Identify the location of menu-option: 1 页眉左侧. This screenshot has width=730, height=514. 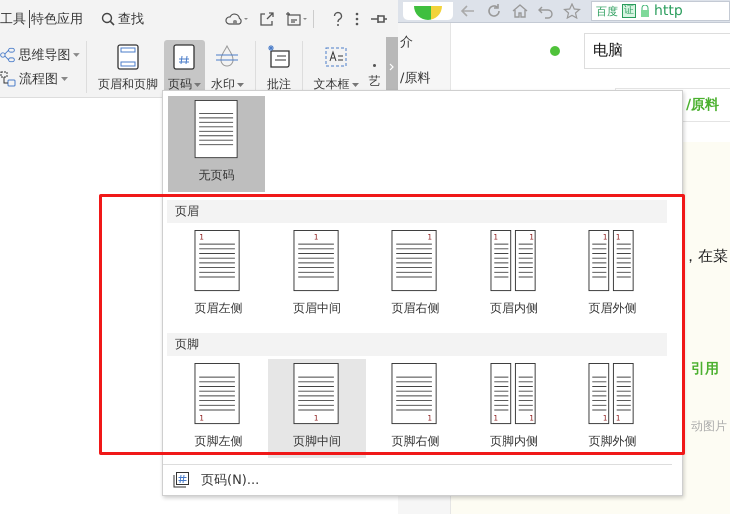
(218, 276).